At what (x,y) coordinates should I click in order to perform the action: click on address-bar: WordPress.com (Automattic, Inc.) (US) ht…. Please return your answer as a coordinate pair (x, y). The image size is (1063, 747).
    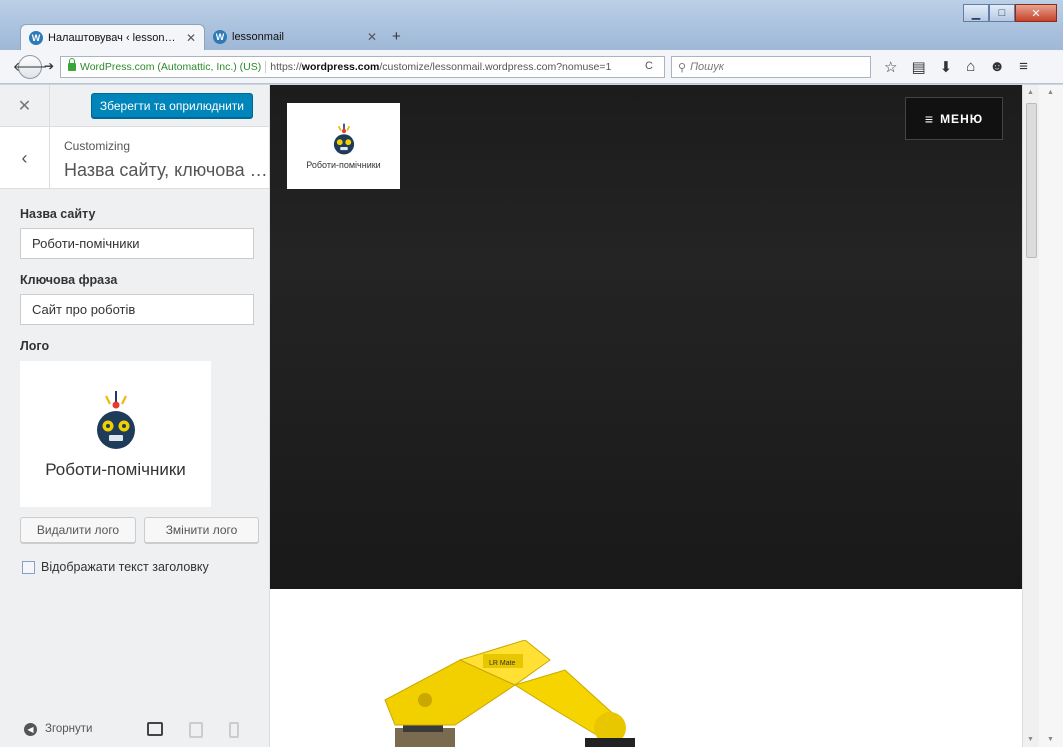
    Looking at the image, I should click on (362, 67).